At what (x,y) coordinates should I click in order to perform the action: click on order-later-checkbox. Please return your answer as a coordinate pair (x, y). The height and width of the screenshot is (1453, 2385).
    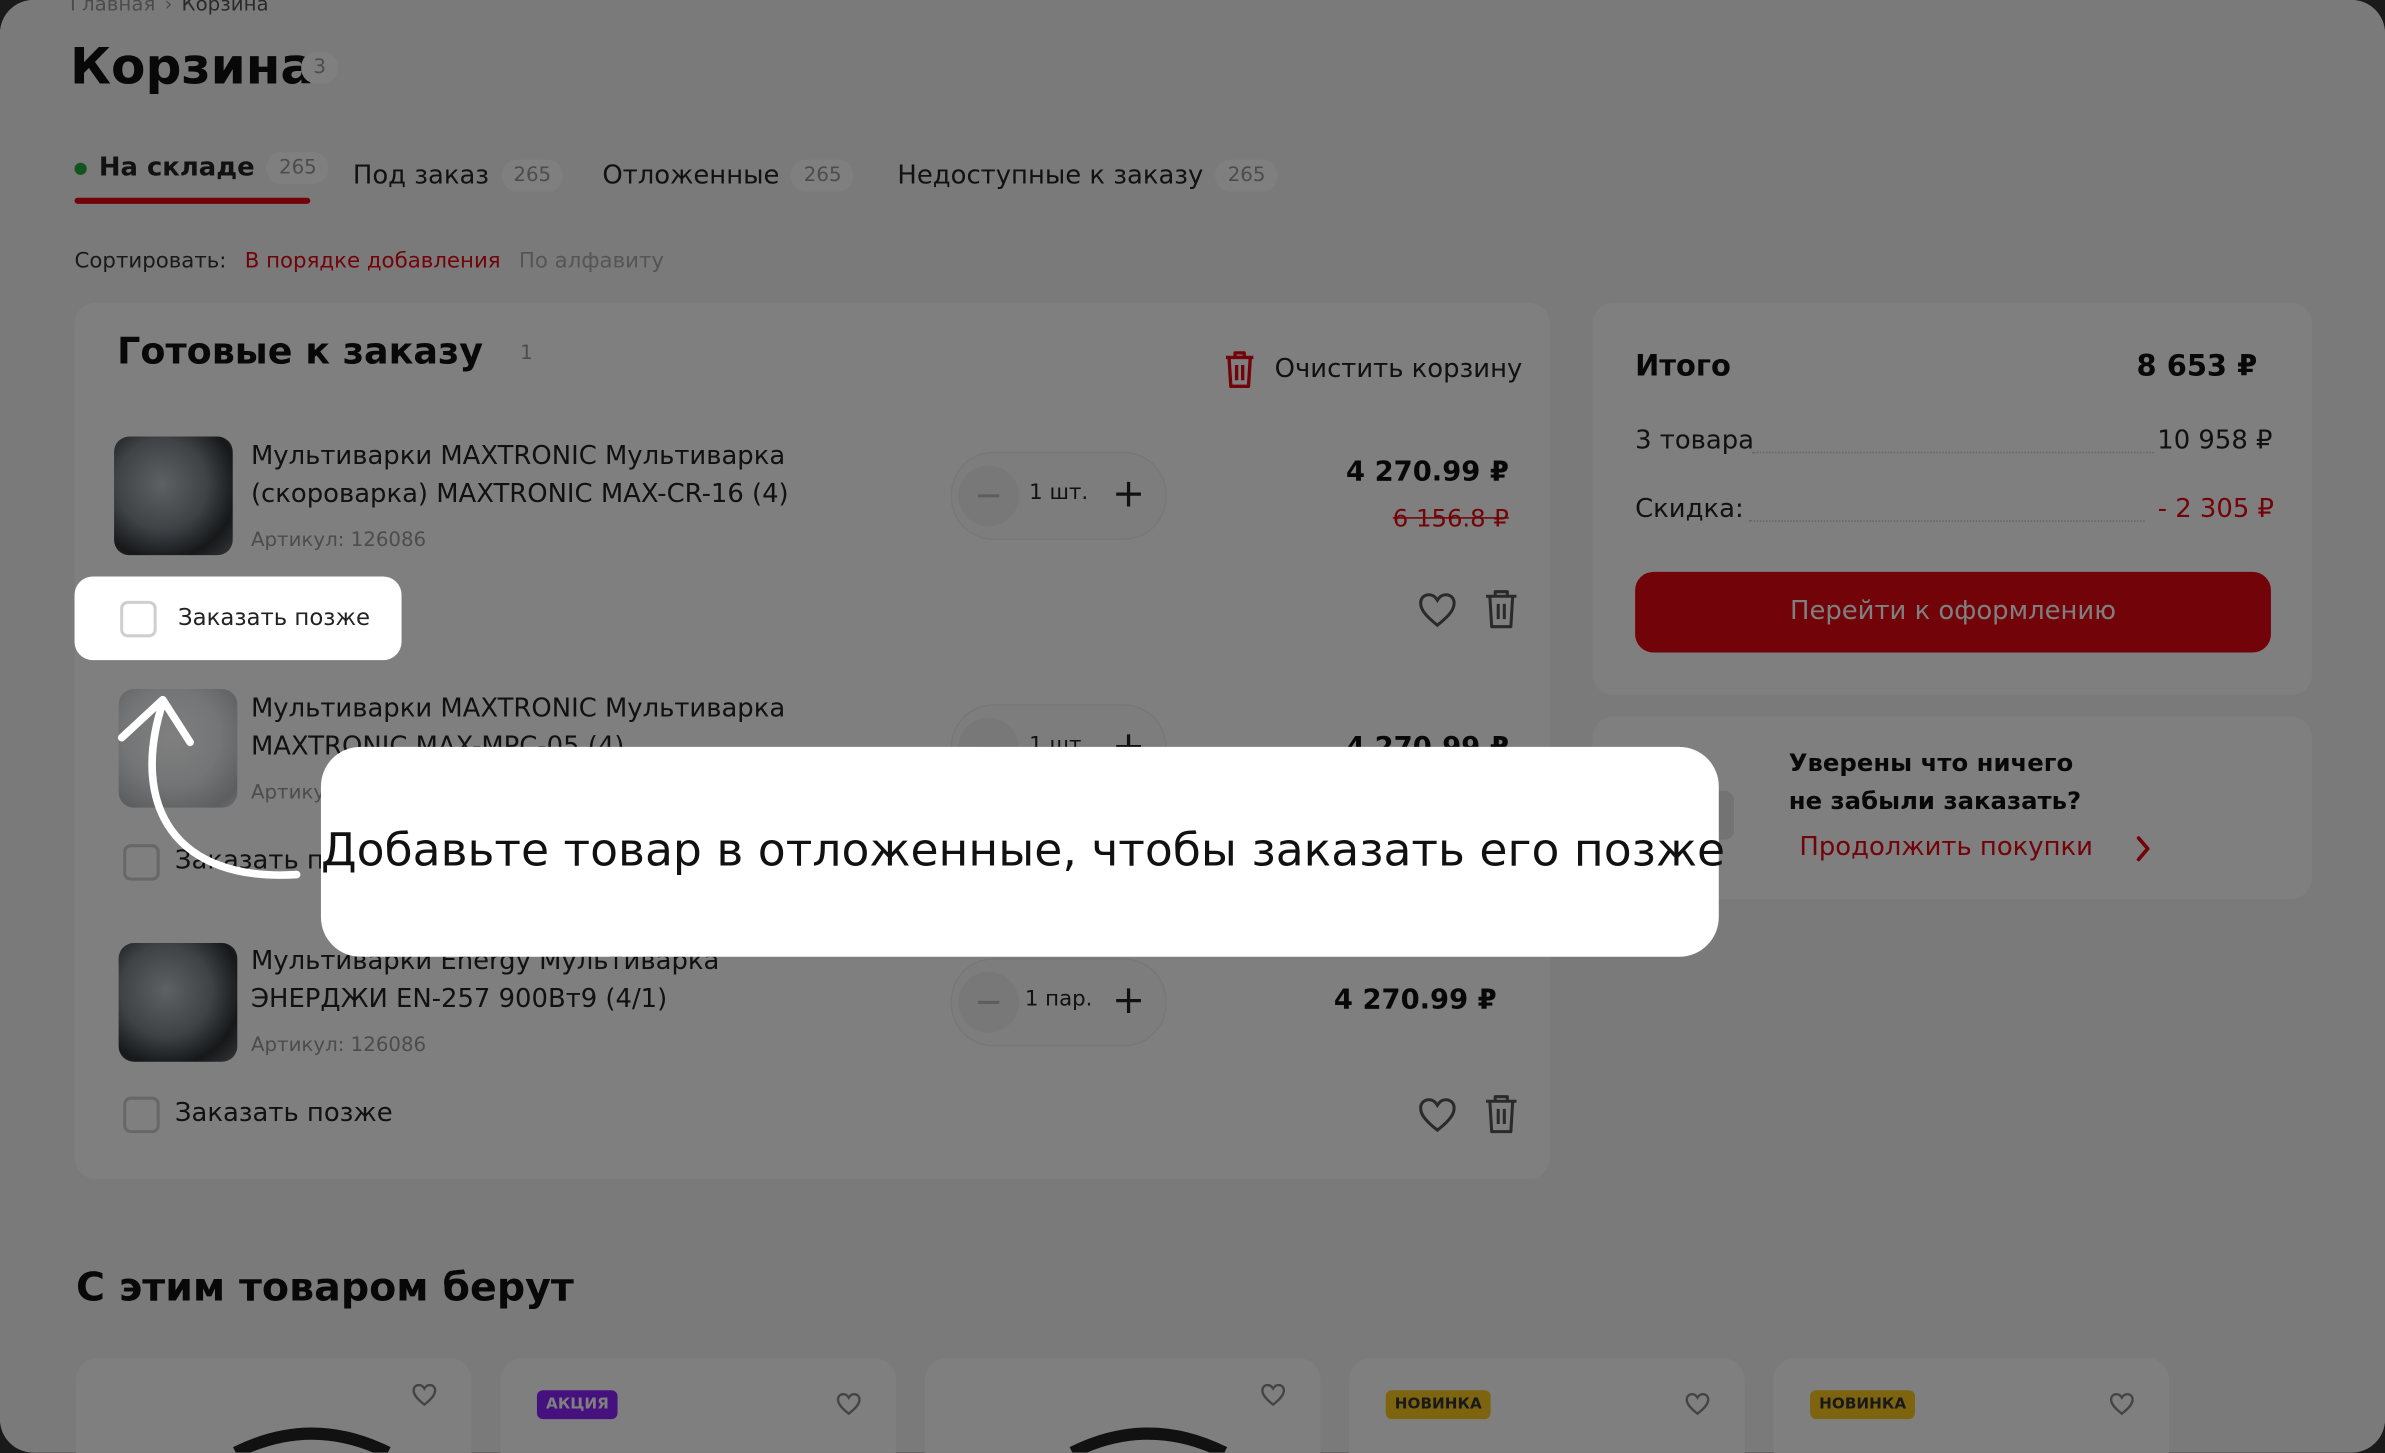
    Looking at the image, I should click on (138, 619).